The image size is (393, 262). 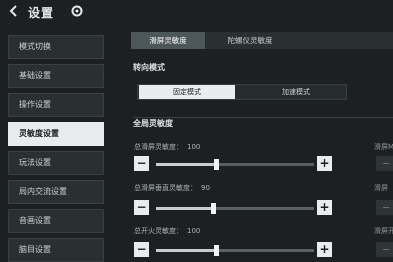 I want to click on sidebar-item-basic: 基础设置, so click(x=56, y=76).